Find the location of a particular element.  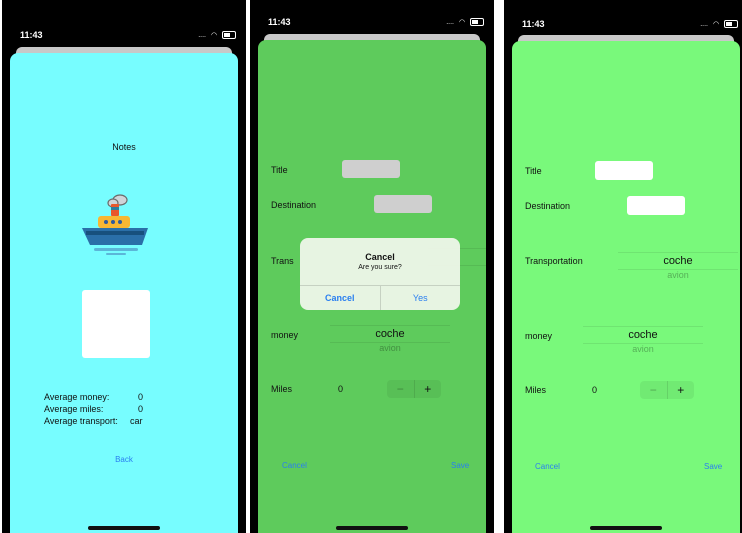

stat-money-label: Average money: is located at coordinates (77, 397).